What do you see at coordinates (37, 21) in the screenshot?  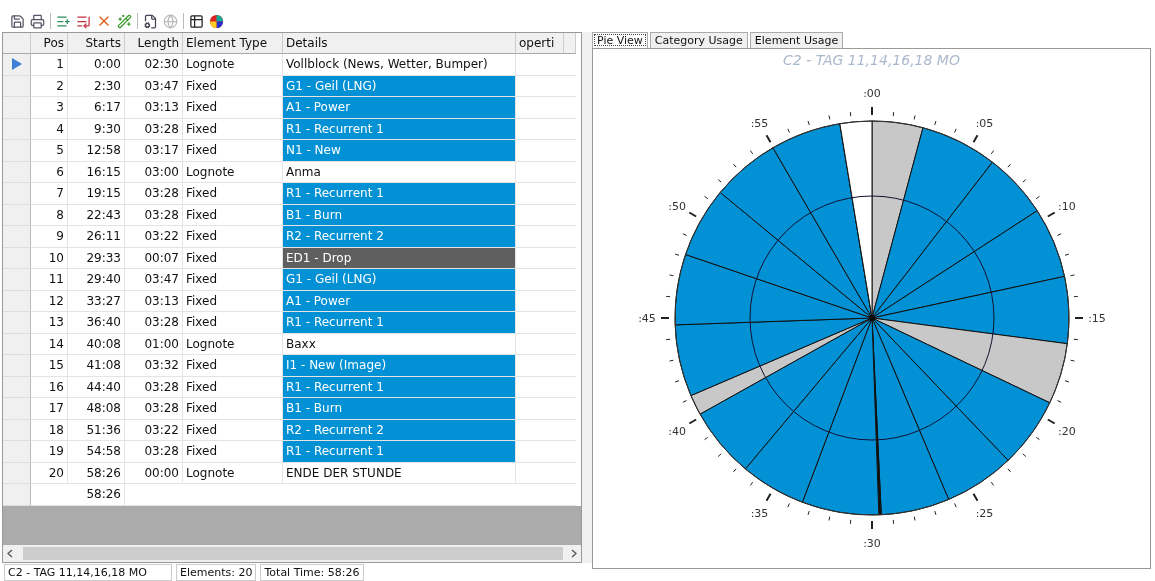 I see `print-icon` at bounding box center [37, 21].